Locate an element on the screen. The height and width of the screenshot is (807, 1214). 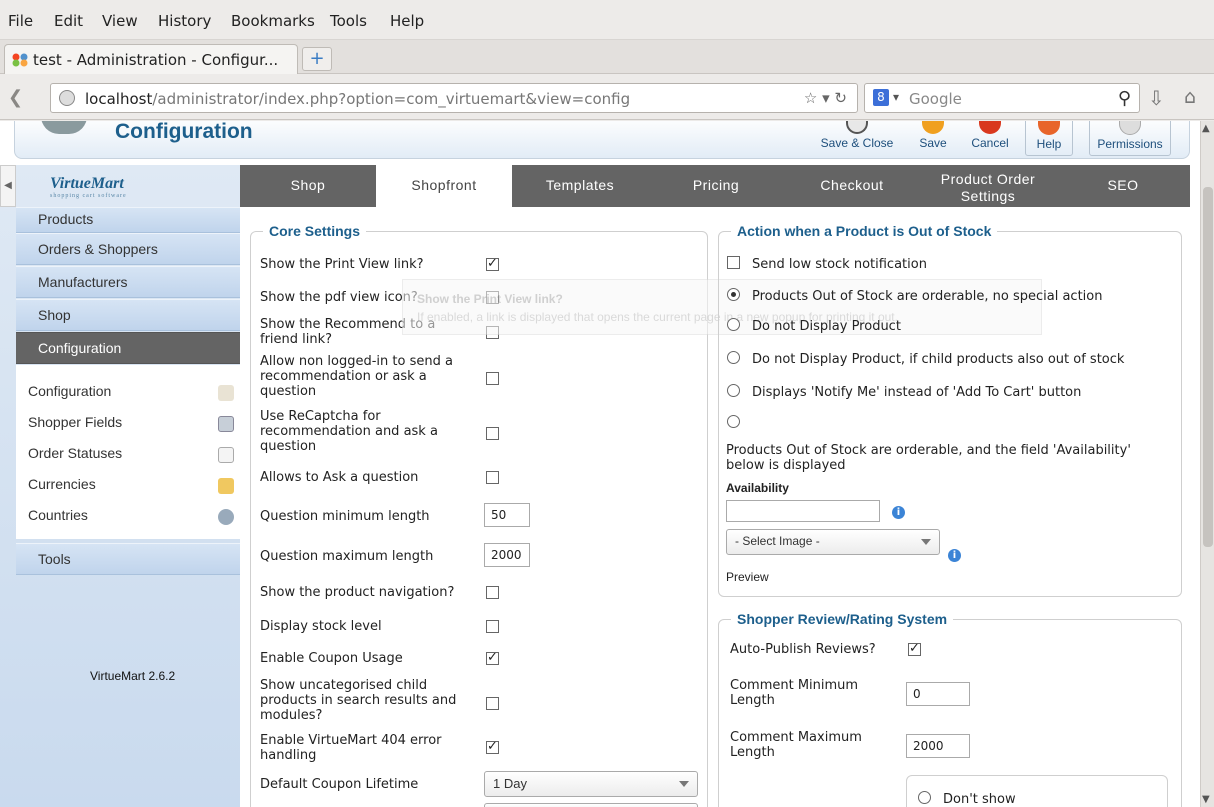
product-navigation-label: Show the product navigation? is located at coordinates (357, 592).